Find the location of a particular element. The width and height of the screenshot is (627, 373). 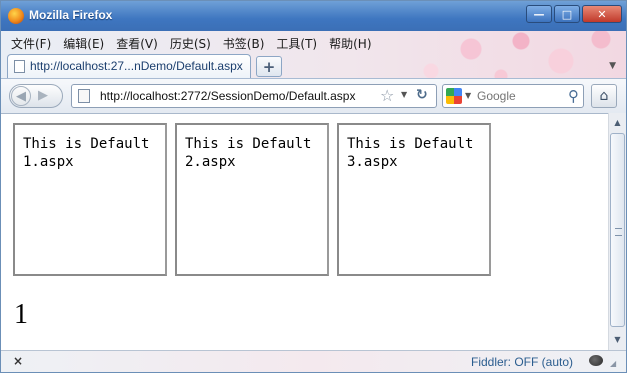

menu-view: 查看(V) is located at coordinates (137, 43).